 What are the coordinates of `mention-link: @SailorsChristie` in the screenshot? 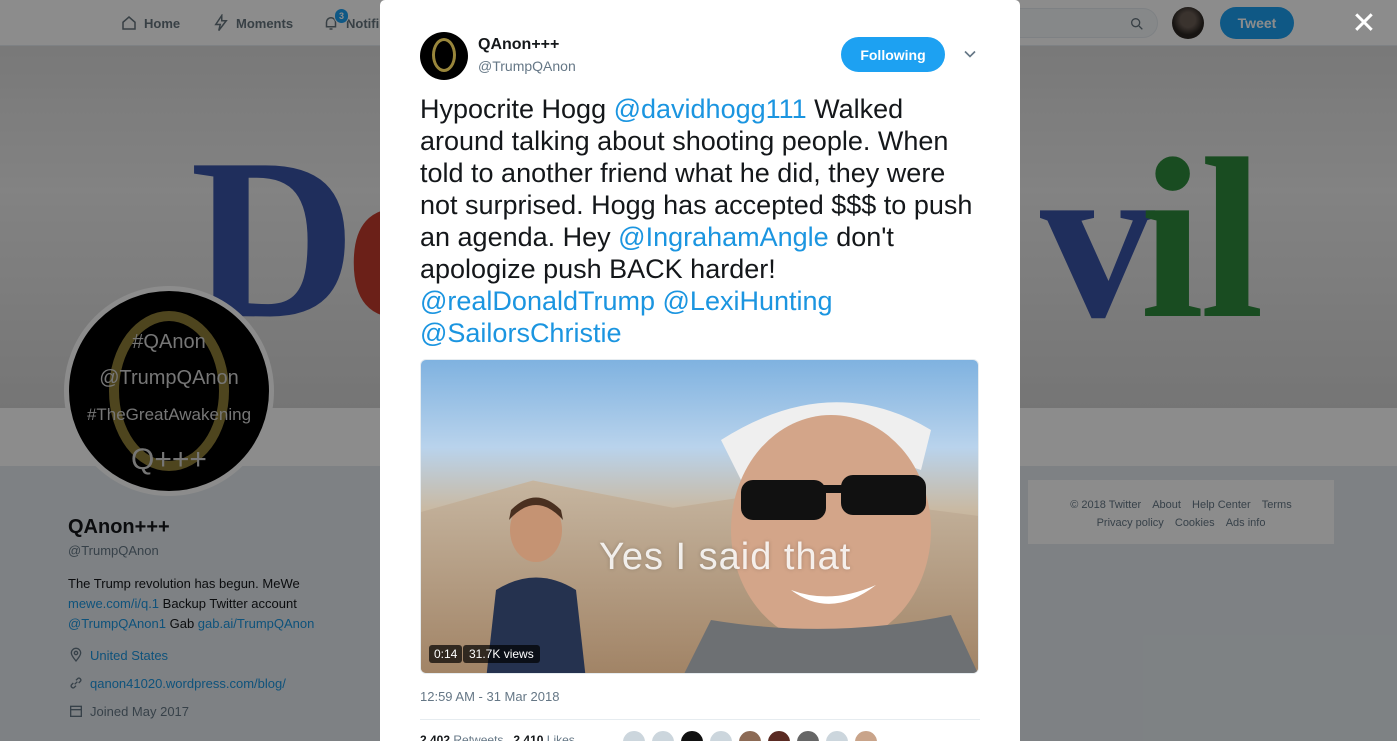 It's located at (520, 333).